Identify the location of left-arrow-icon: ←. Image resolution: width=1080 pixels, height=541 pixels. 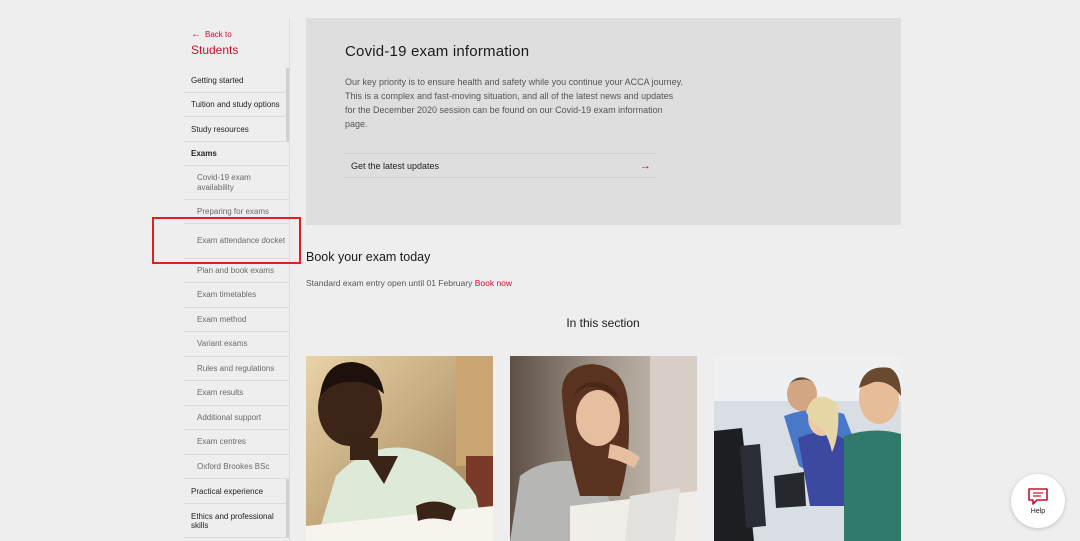
(196, 34).